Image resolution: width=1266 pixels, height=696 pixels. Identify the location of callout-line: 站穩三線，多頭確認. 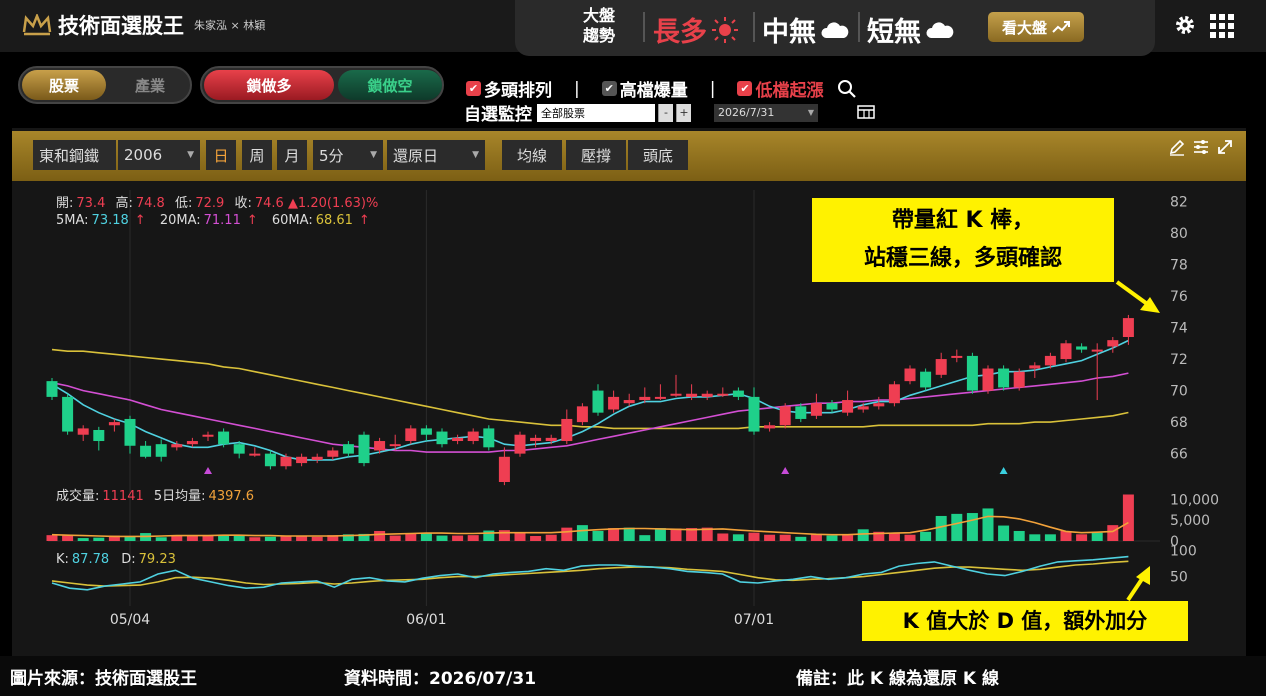
(962, 258).